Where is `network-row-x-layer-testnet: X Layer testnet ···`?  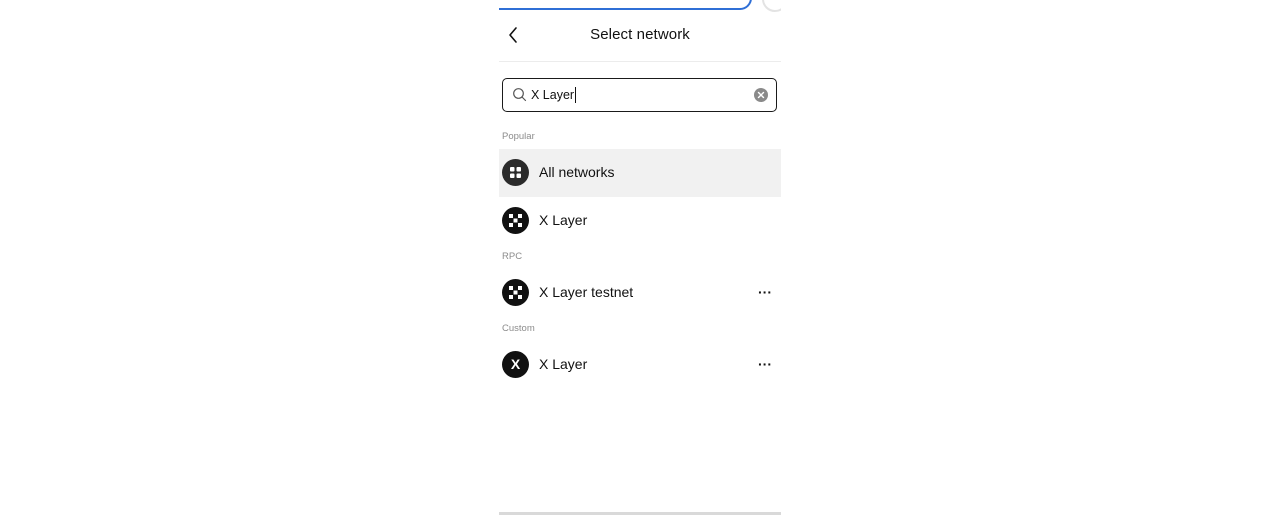
network-row-x-layer-testnet: X Layer testnet ··· is located at coordinates (640, 293).